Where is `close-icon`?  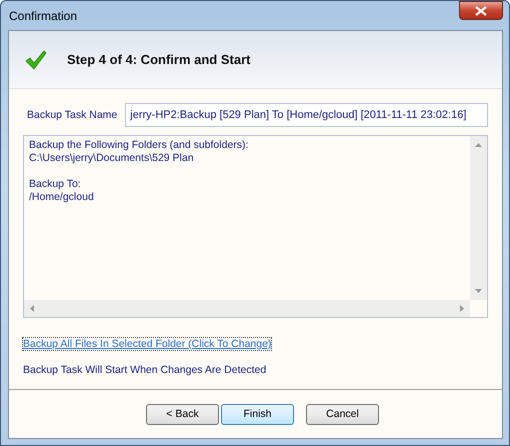
close-icon is located at coordinates (481, 11).